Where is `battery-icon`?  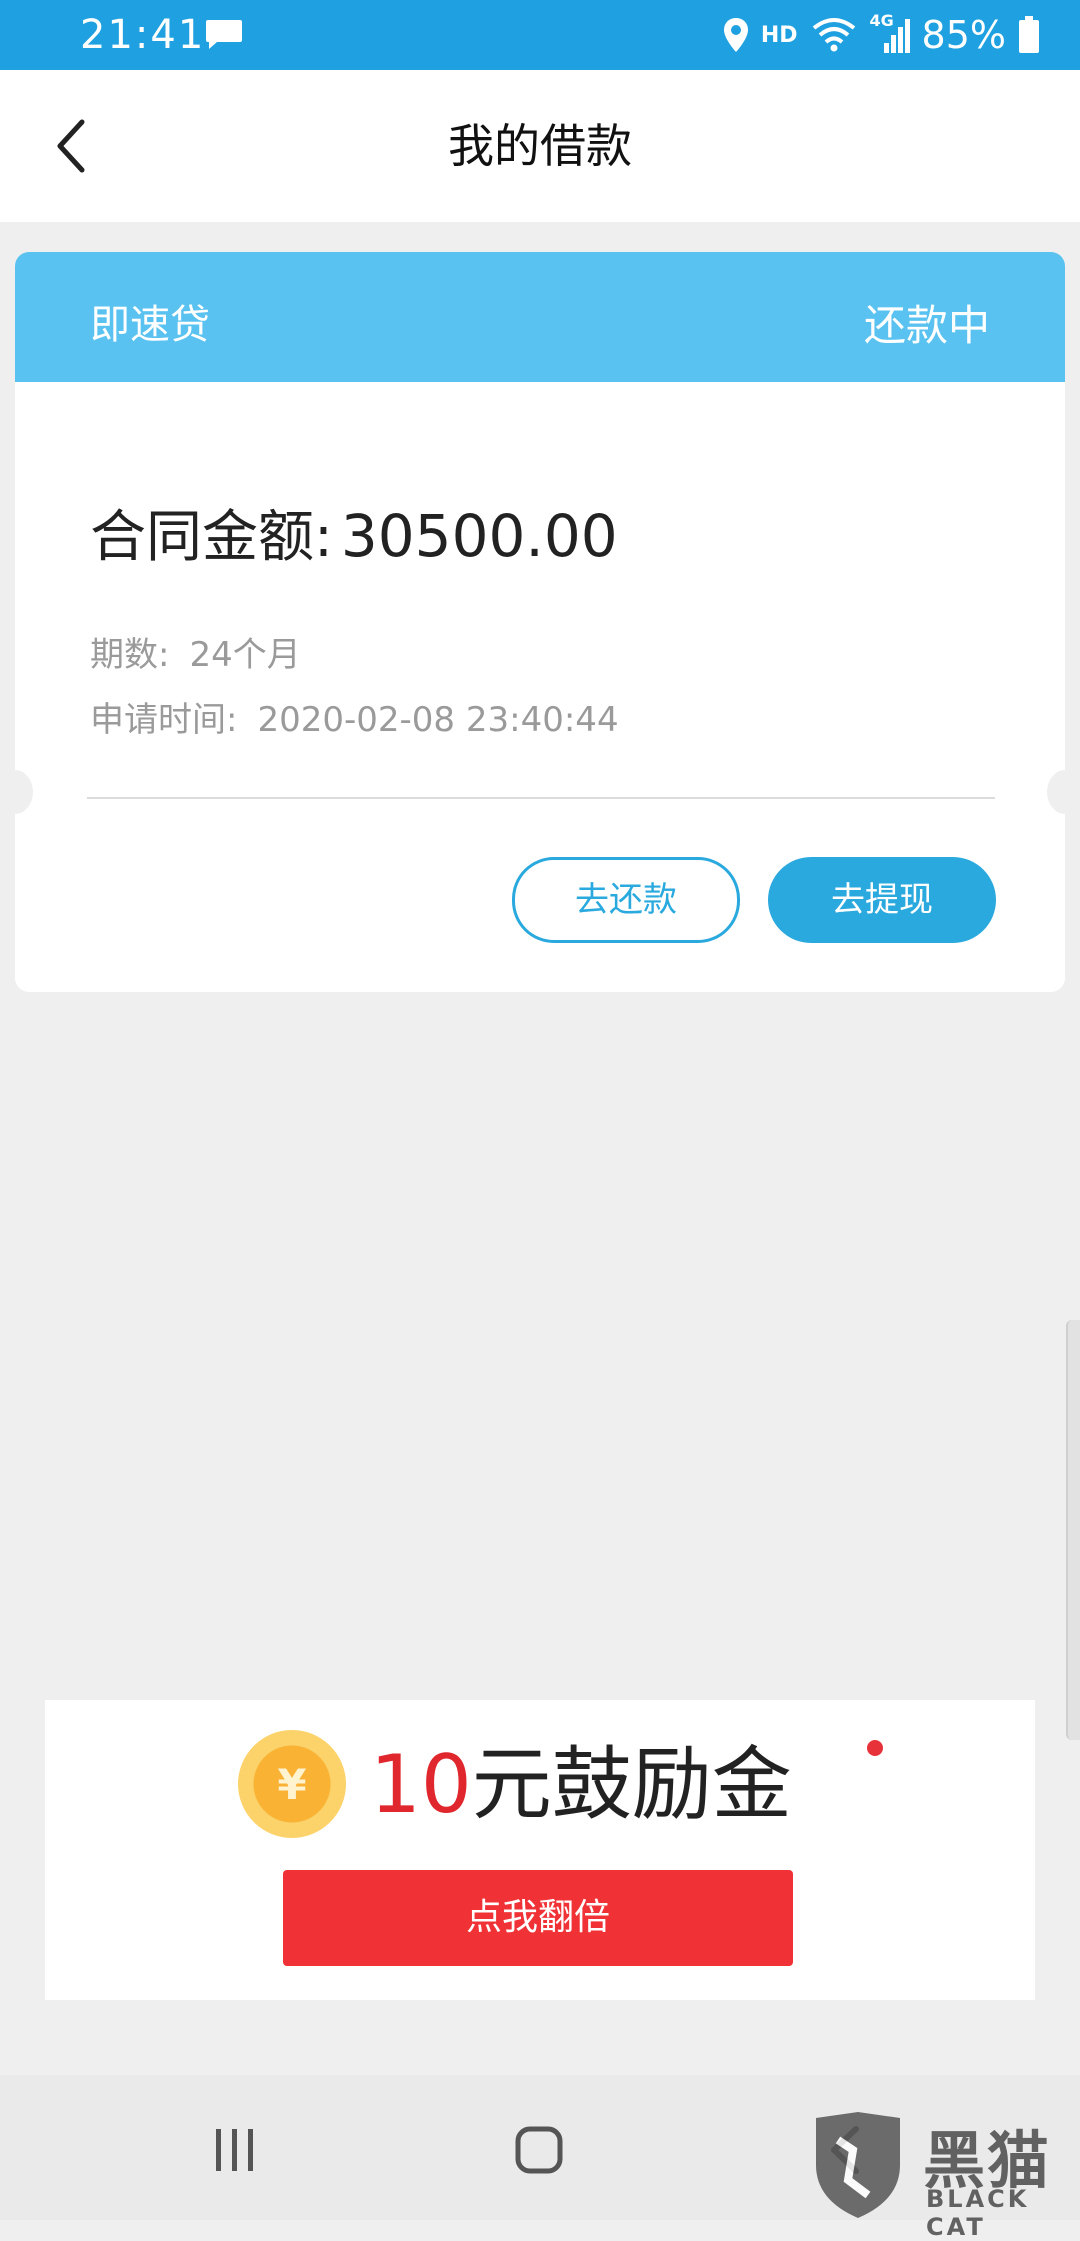
battery-icon is located at coordinates (1029, 34).